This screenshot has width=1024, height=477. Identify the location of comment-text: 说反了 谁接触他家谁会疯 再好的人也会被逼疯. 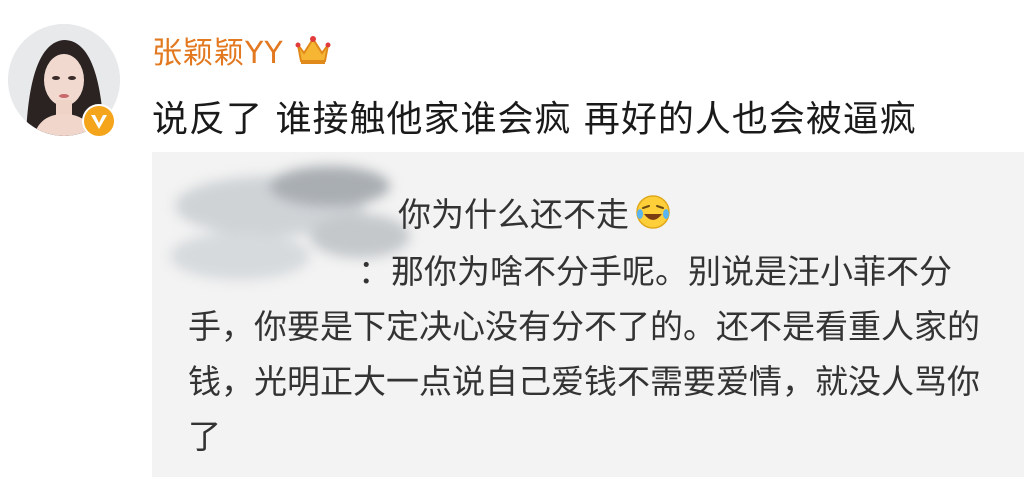
(534, 119).